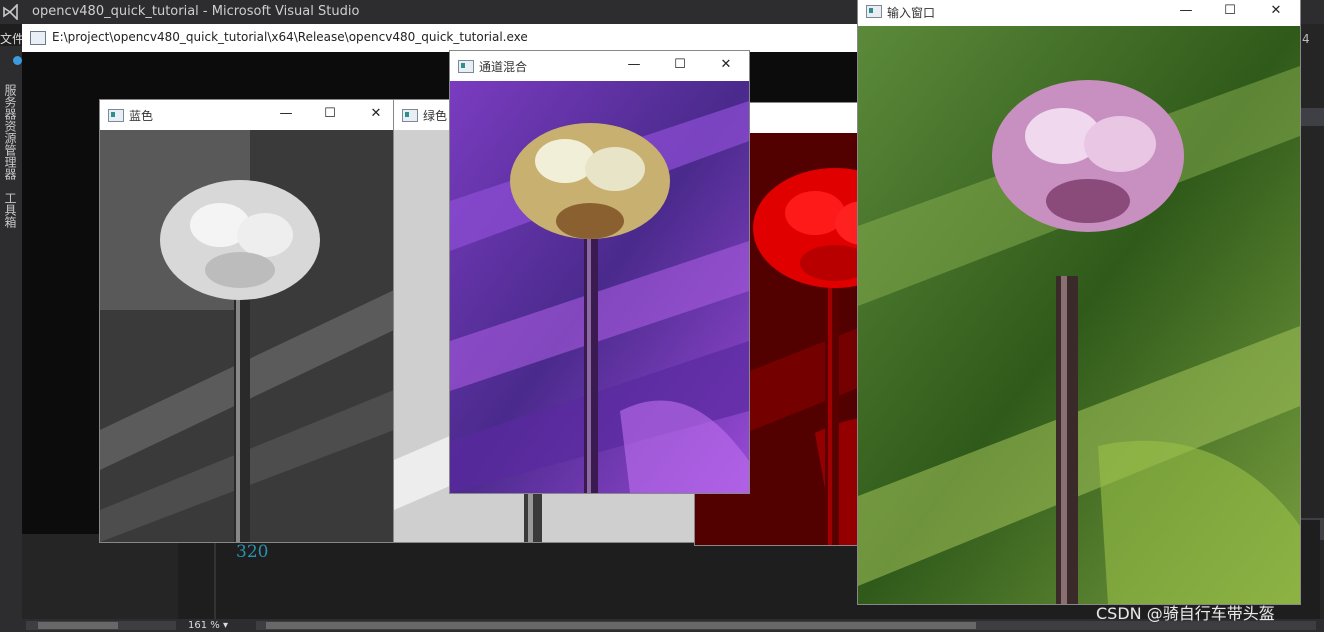  What do you see at coordinates (599, 287) in the screenshot?
I see `merged-image` at bounding box center [599, 287].